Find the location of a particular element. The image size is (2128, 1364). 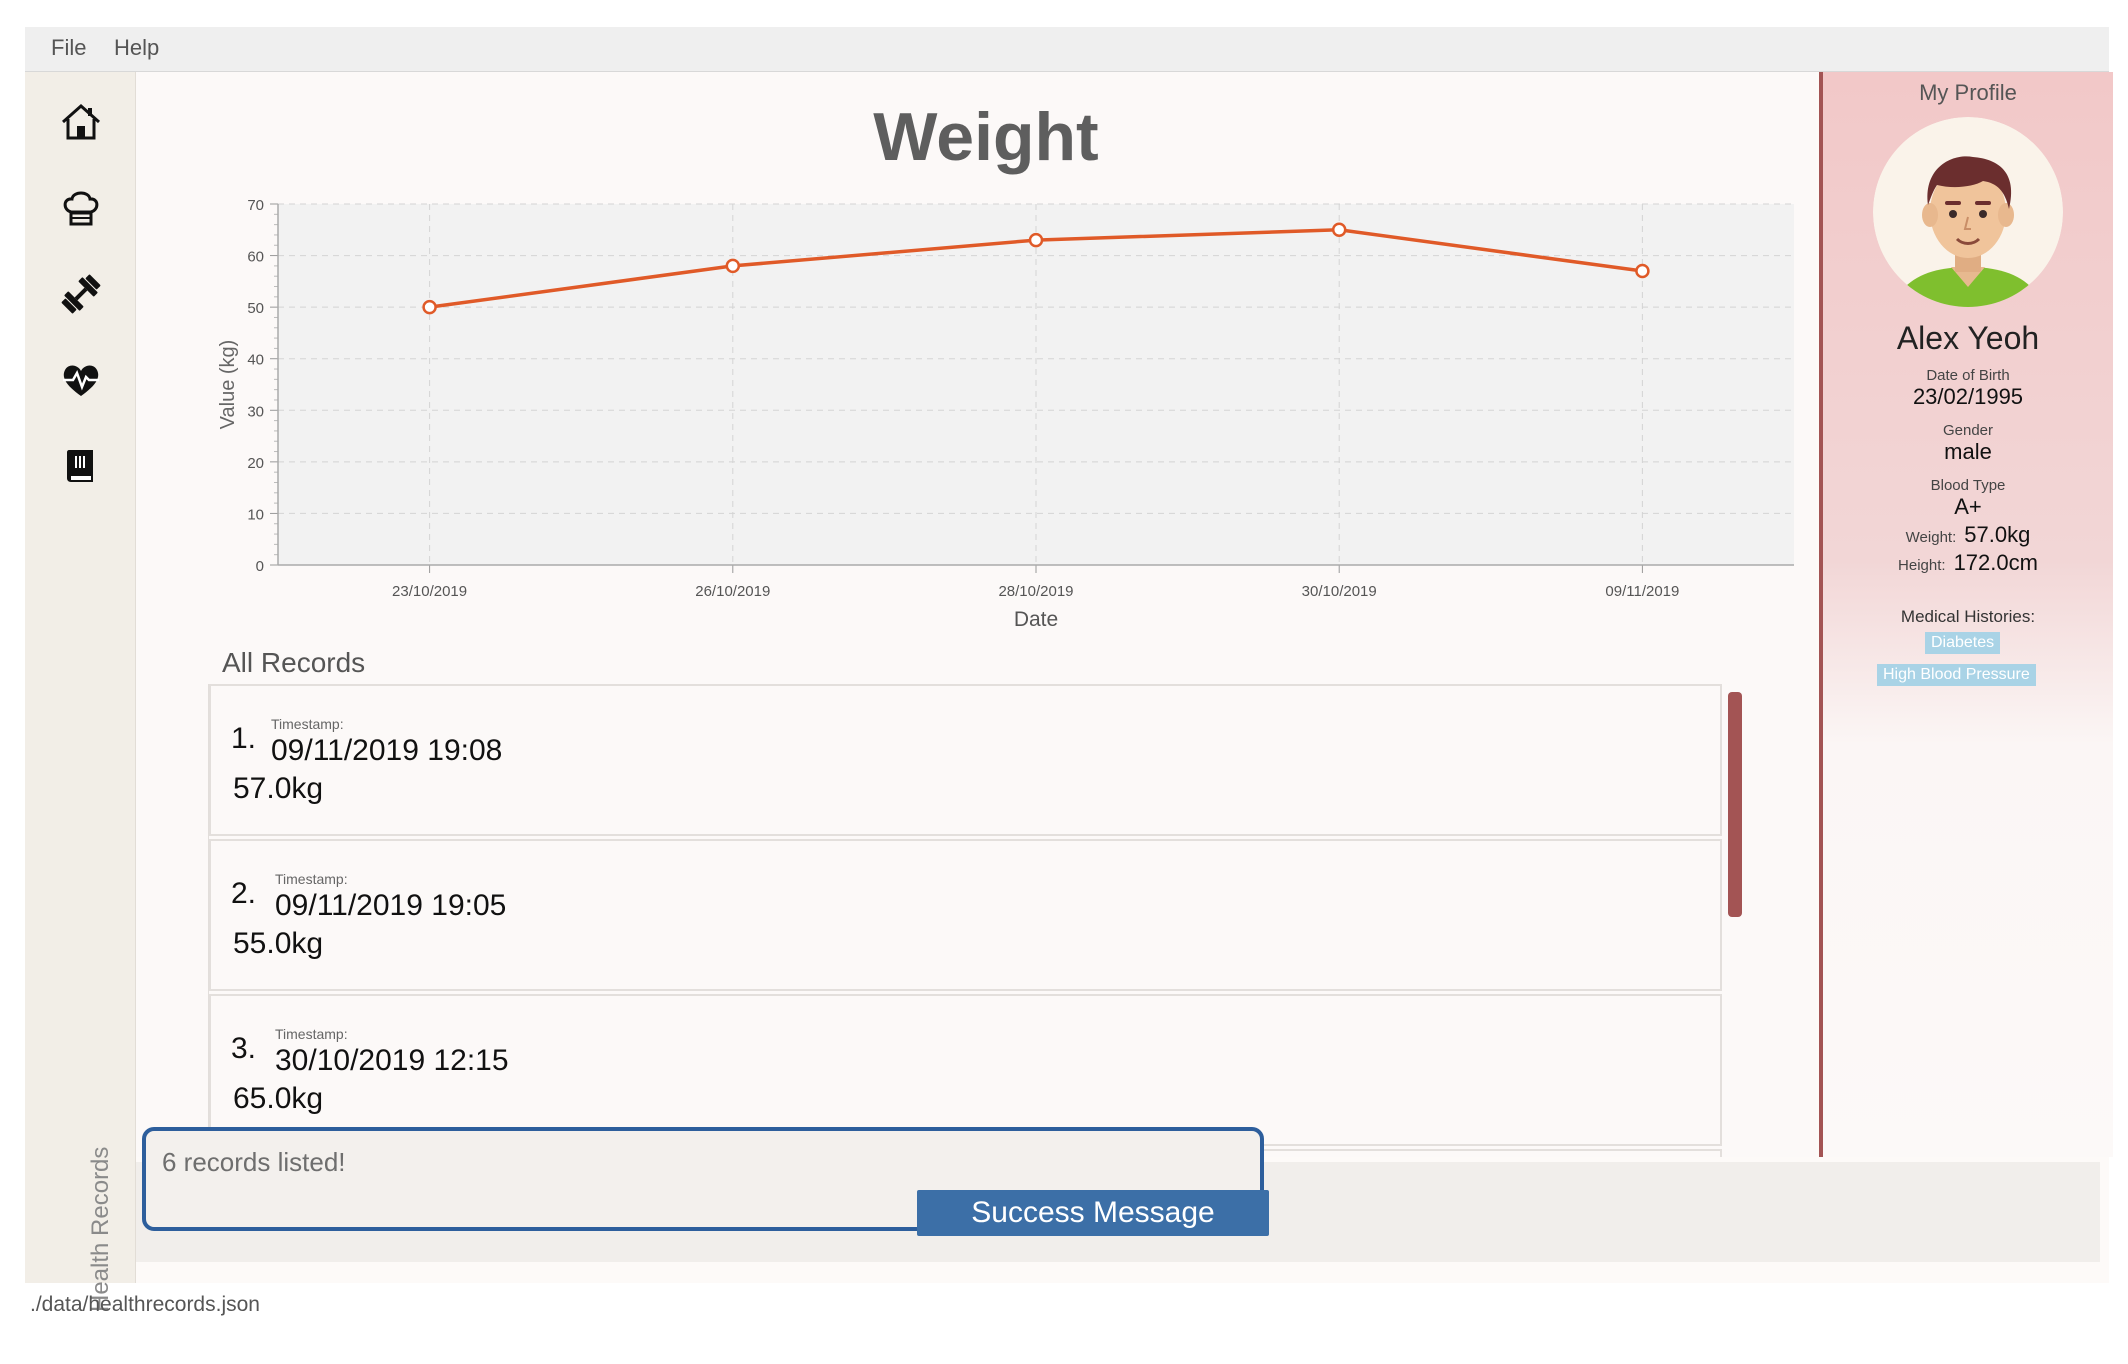

success-banner: Success Message is located at coordinates (1093, 1213).